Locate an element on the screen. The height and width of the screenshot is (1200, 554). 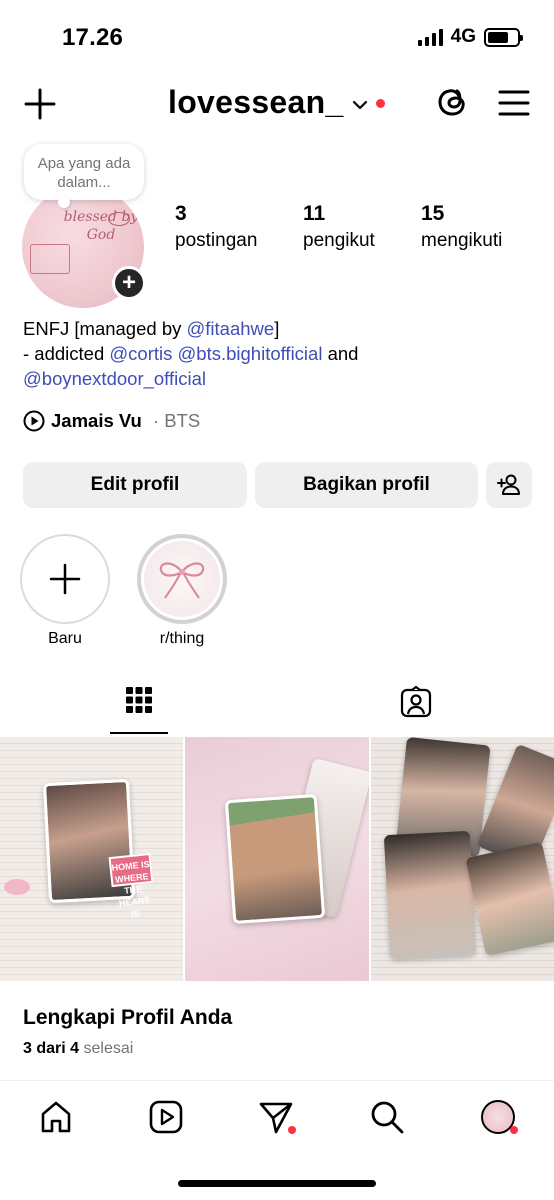
highlight-cover is located at coordinates (182, 579).